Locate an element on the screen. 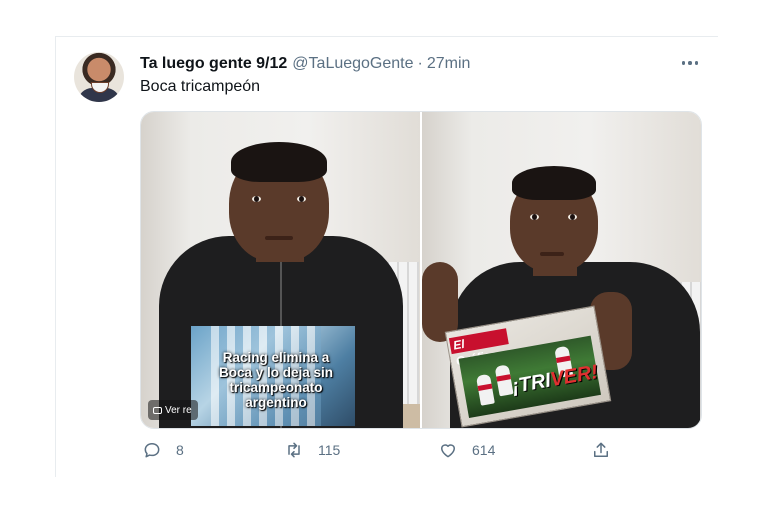 Image resolution: width=768 pixels, height=512 pixels. reply-button: 8 is located at coordinates (163, 450).